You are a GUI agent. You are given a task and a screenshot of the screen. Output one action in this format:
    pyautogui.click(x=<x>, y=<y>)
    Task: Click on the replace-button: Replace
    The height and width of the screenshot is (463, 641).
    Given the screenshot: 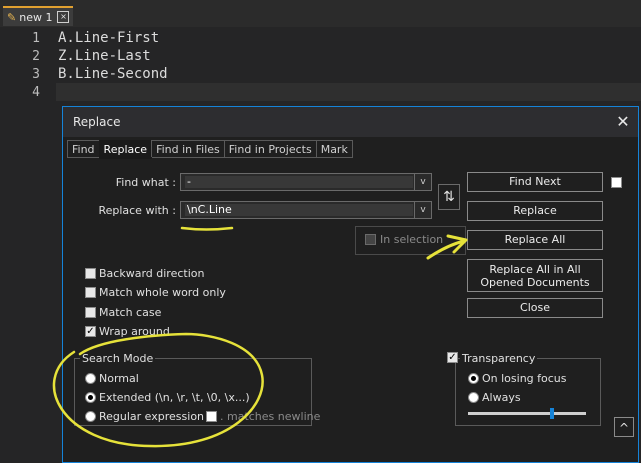 What is the action you would take?
    pyautogui.click(x=535, y=211)
    